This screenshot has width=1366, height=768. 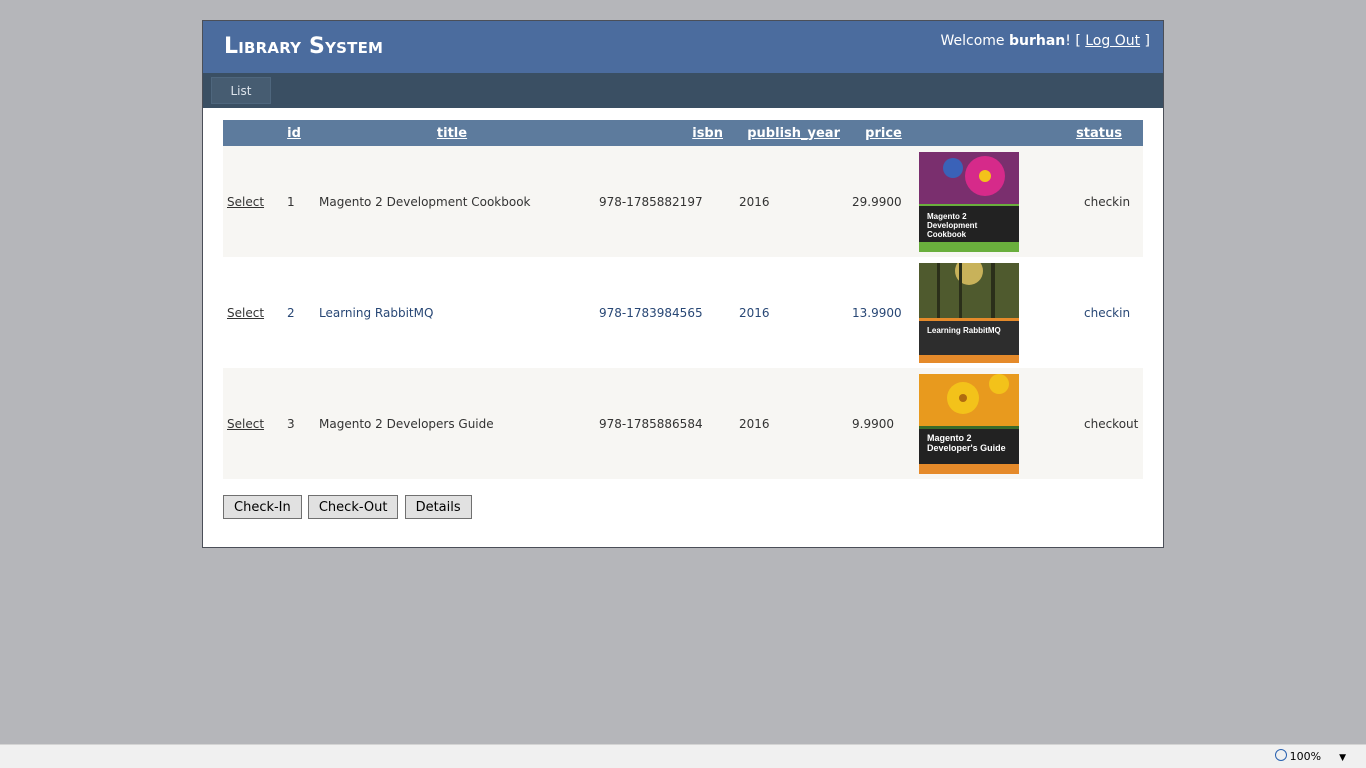 I want to click on cover-title: Magento 2 Development Cookbook, so click(x=952, y=225).